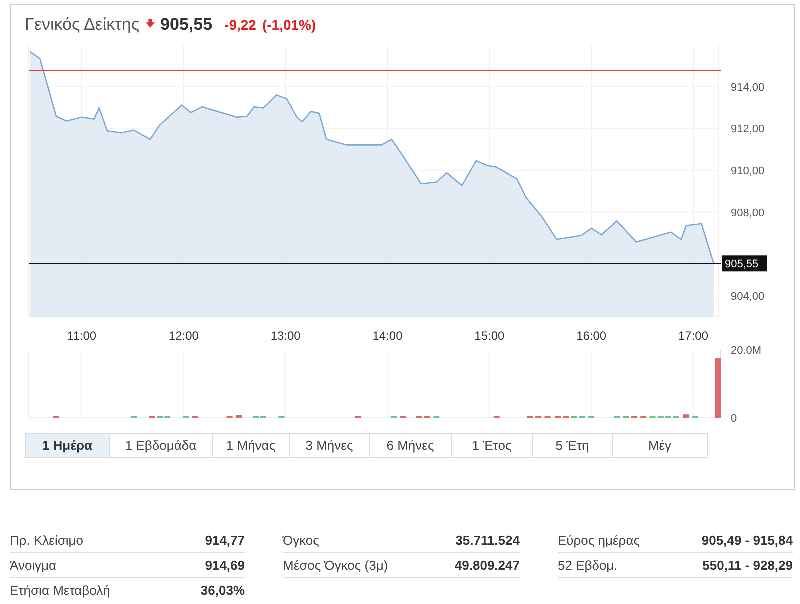 This screenshot has width=800, height=604. I want to click on axis-label: 11:00, so click(82, 336).